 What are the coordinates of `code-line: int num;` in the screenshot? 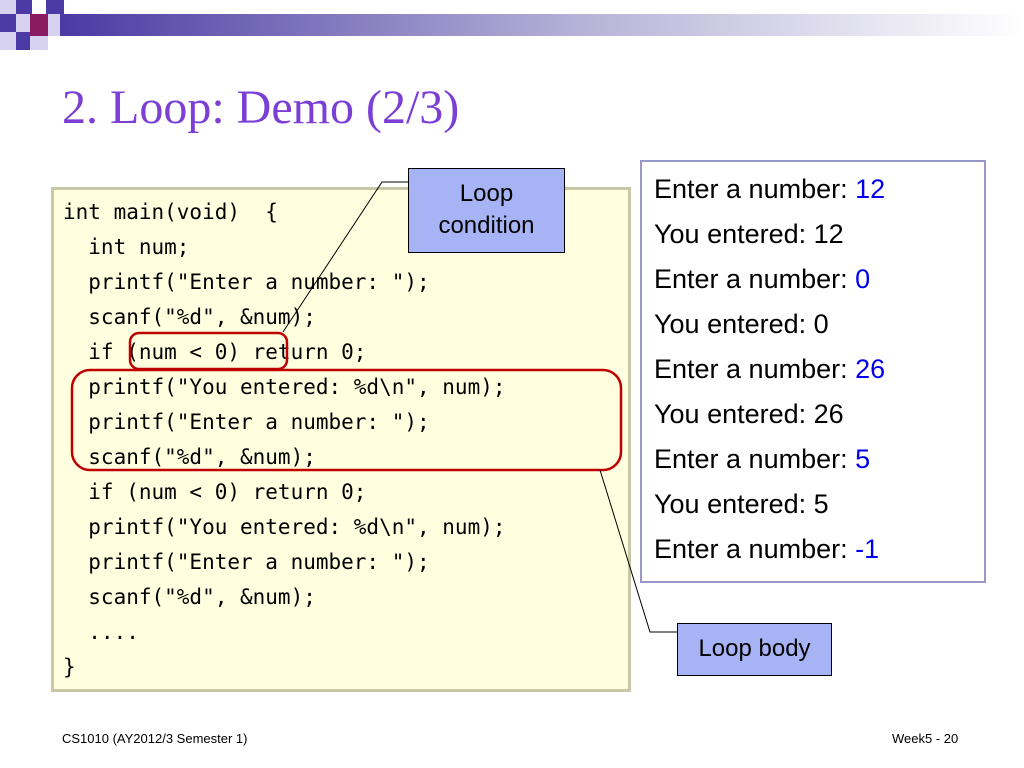 It's located at (126, 247).